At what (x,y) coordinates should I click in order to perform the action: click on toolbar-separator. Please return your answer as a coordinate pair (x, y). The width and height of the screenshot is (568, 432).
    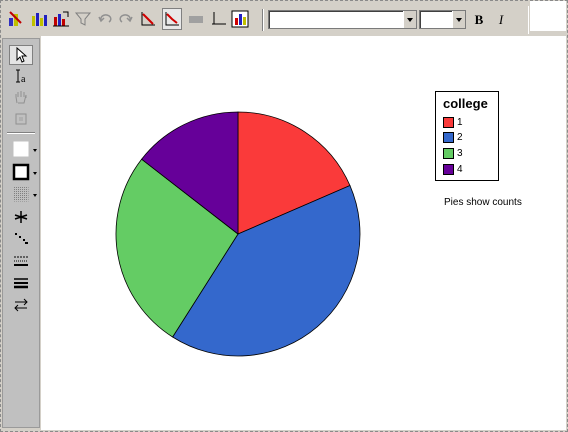
    Looking at the image, I should click on (263, 20).